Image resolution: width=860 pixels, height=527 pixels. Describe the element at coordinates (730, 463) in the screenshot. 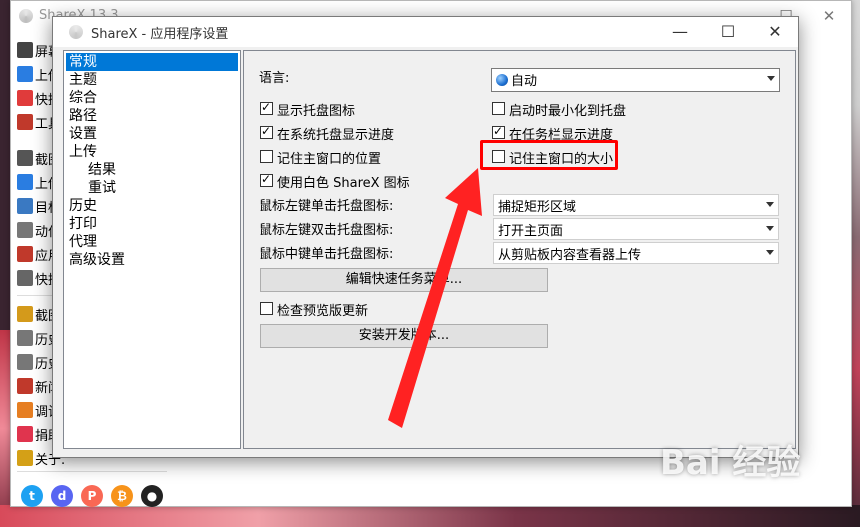

I see `baidu-watermark: Bai 经验` at that location.